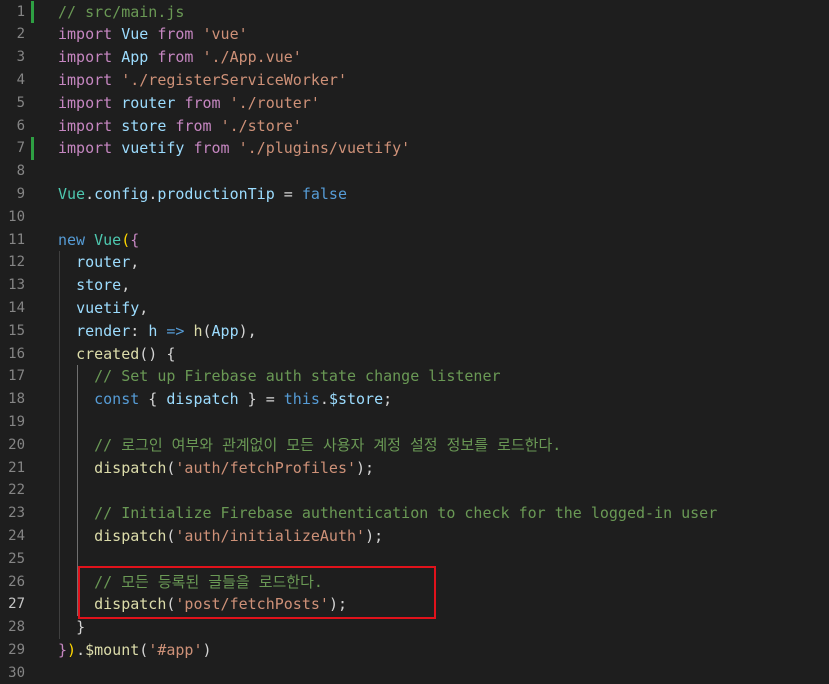 The width and height of the screenshot is (829, 684). What do you see at coordinates (414, 12) in the screenshot?
I see `code-line: 1 // src/main.js` at bounding box center [414, 12].